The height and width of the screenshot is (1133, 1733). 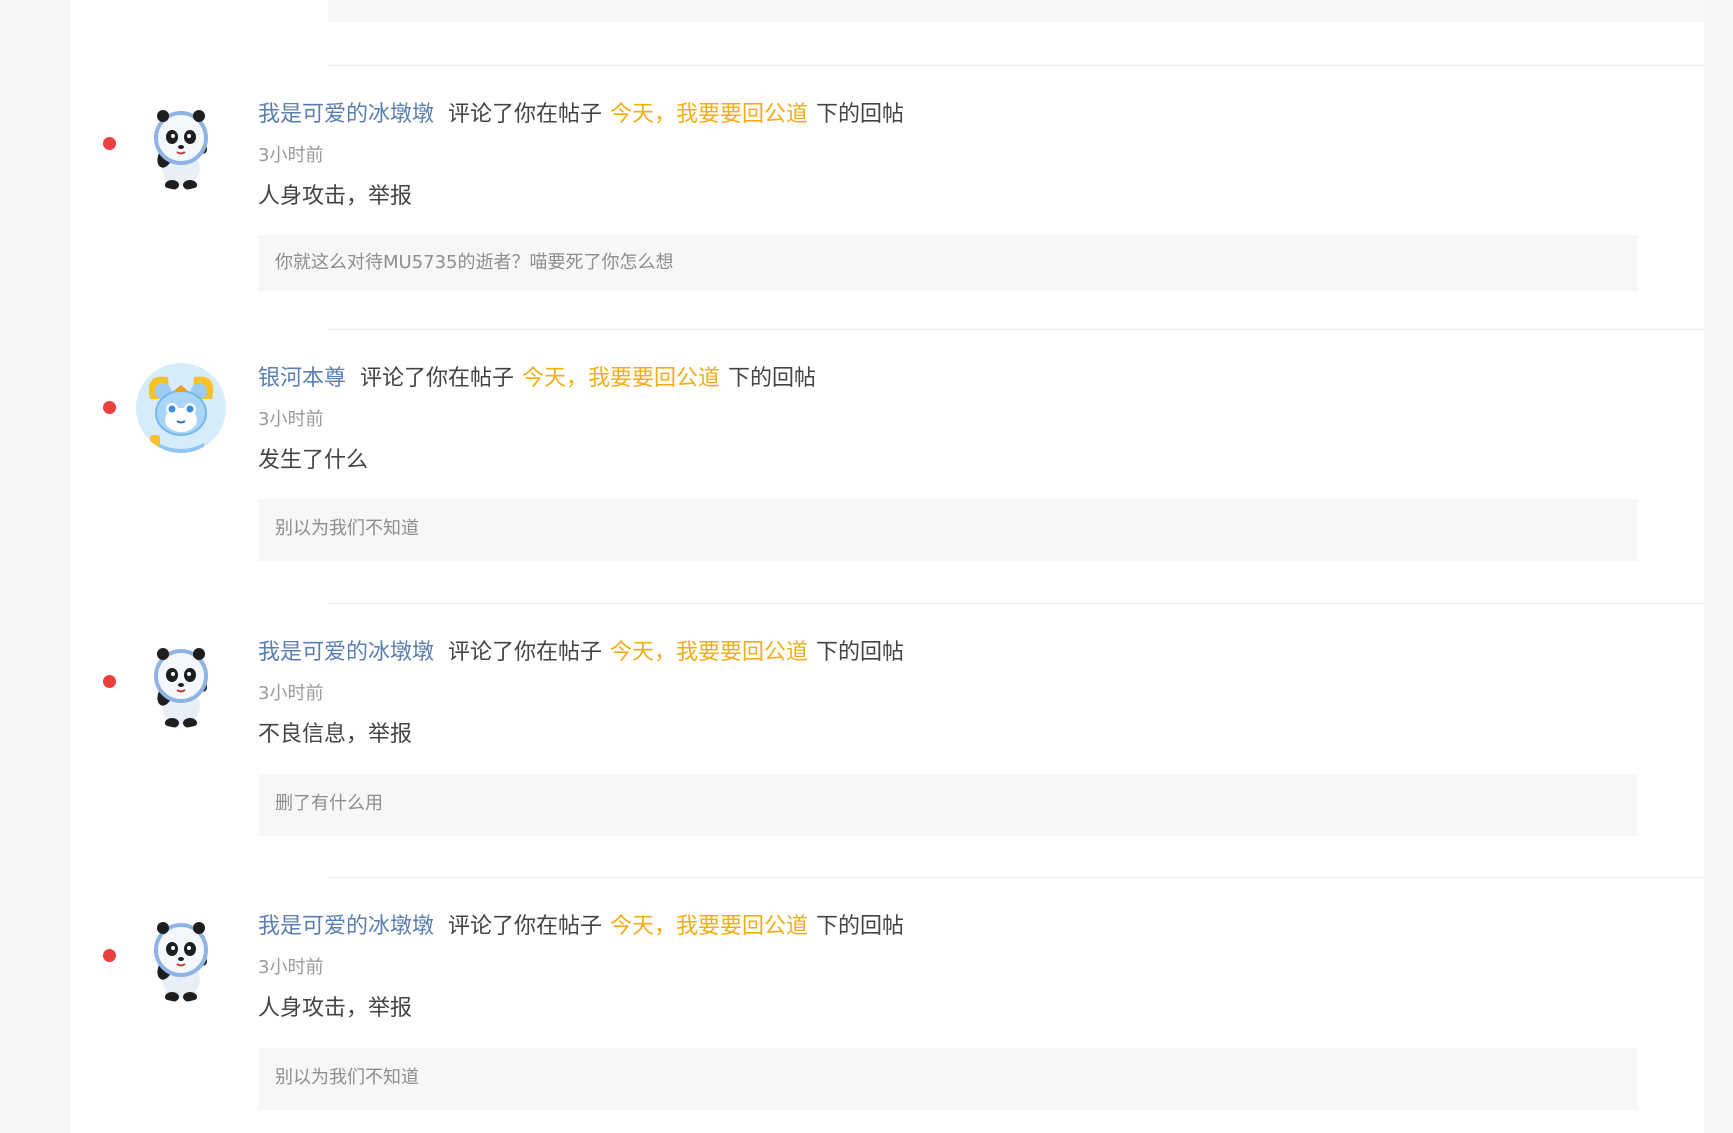 I want to click on quoted-text: 你就这么对待MU5735的逝者？喵要死了你怎么想, so click(x=474, y=262).